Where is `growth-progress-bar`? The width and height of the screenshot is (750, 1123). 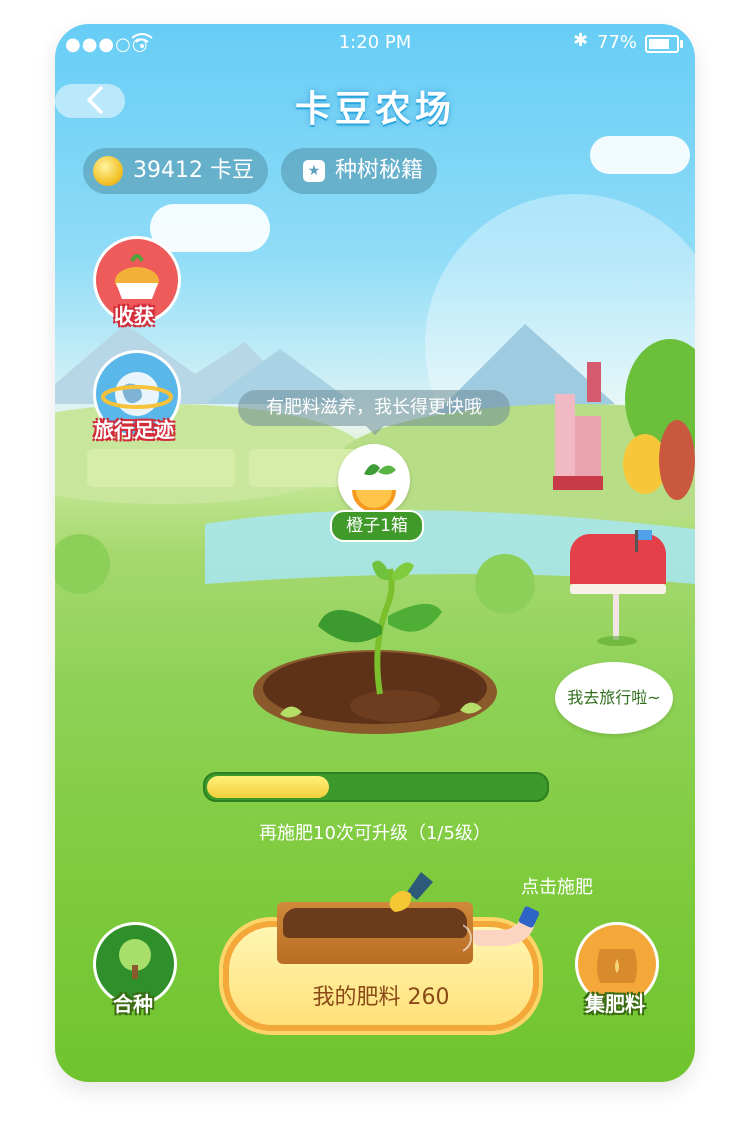
growth-progress-bar is located at coordinates (376, 787).